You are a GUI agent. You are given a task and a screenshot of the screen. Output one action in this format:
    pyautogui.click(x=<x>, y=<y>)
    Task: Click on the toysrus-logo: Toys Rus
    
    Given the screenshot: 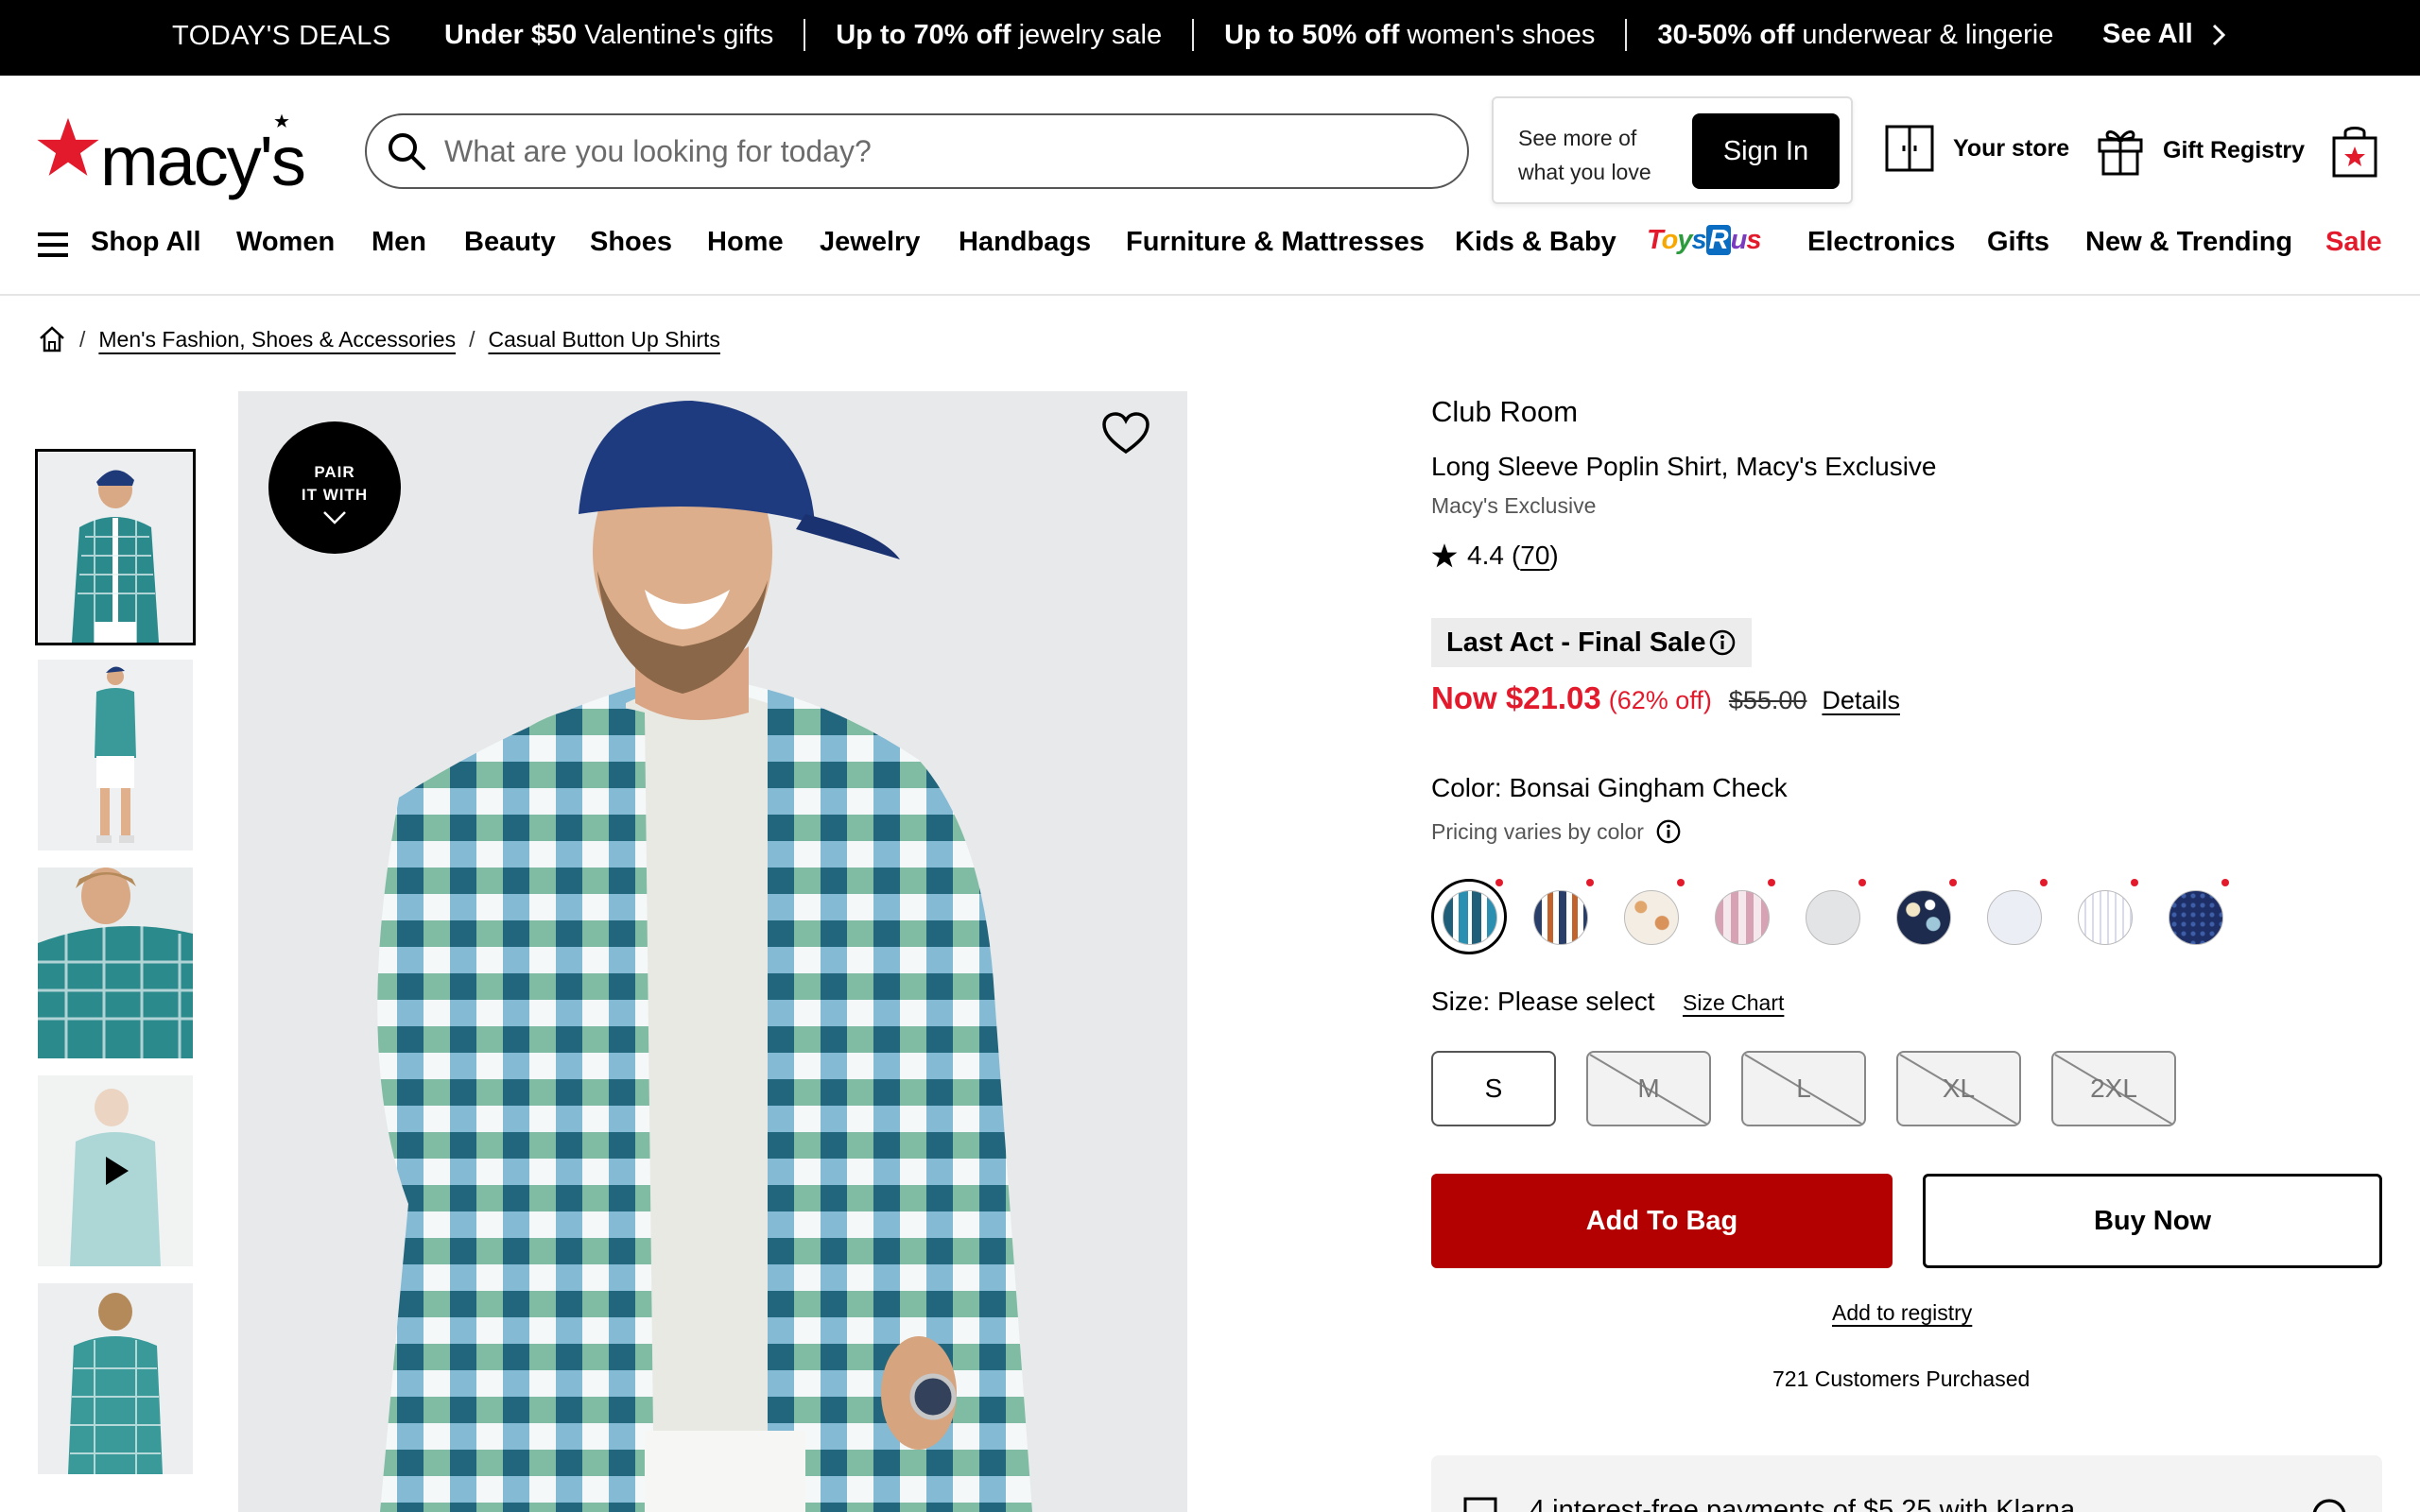 What is the action you would take?
    pyautogui.click(x=1704, y=240)
    